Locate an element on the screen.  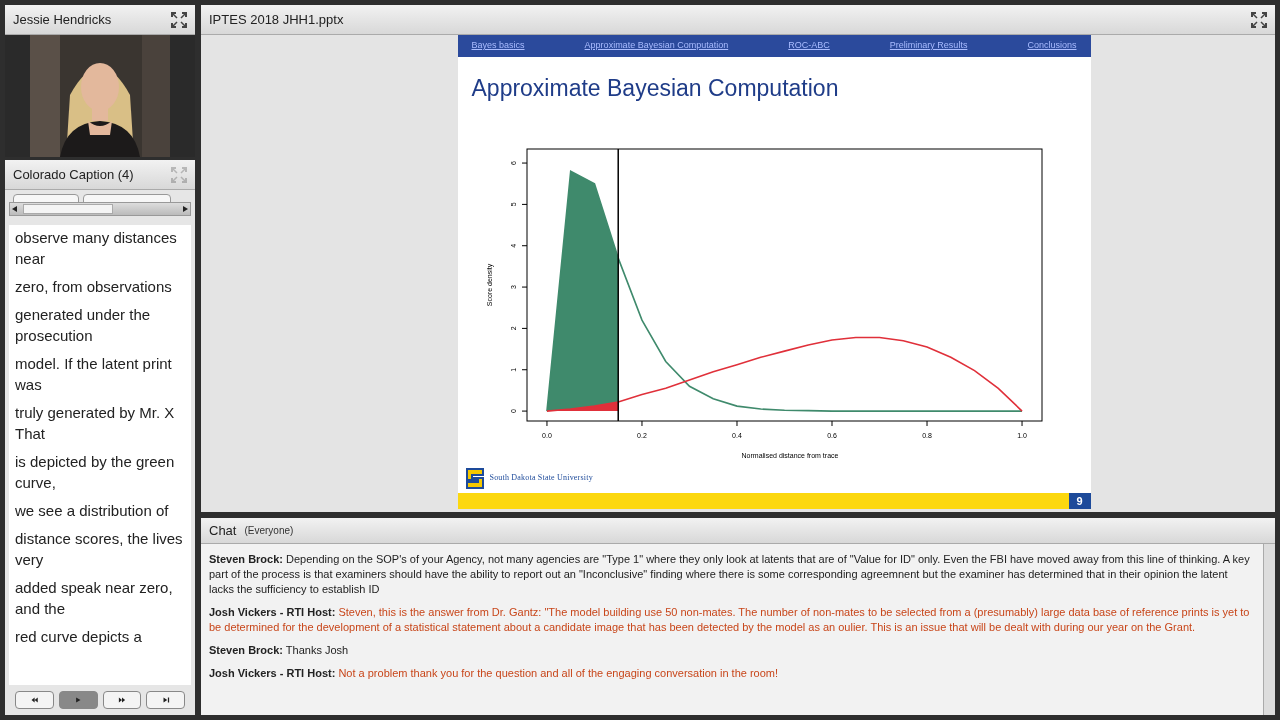
rewind-icon is located at coordinates (34, 700).